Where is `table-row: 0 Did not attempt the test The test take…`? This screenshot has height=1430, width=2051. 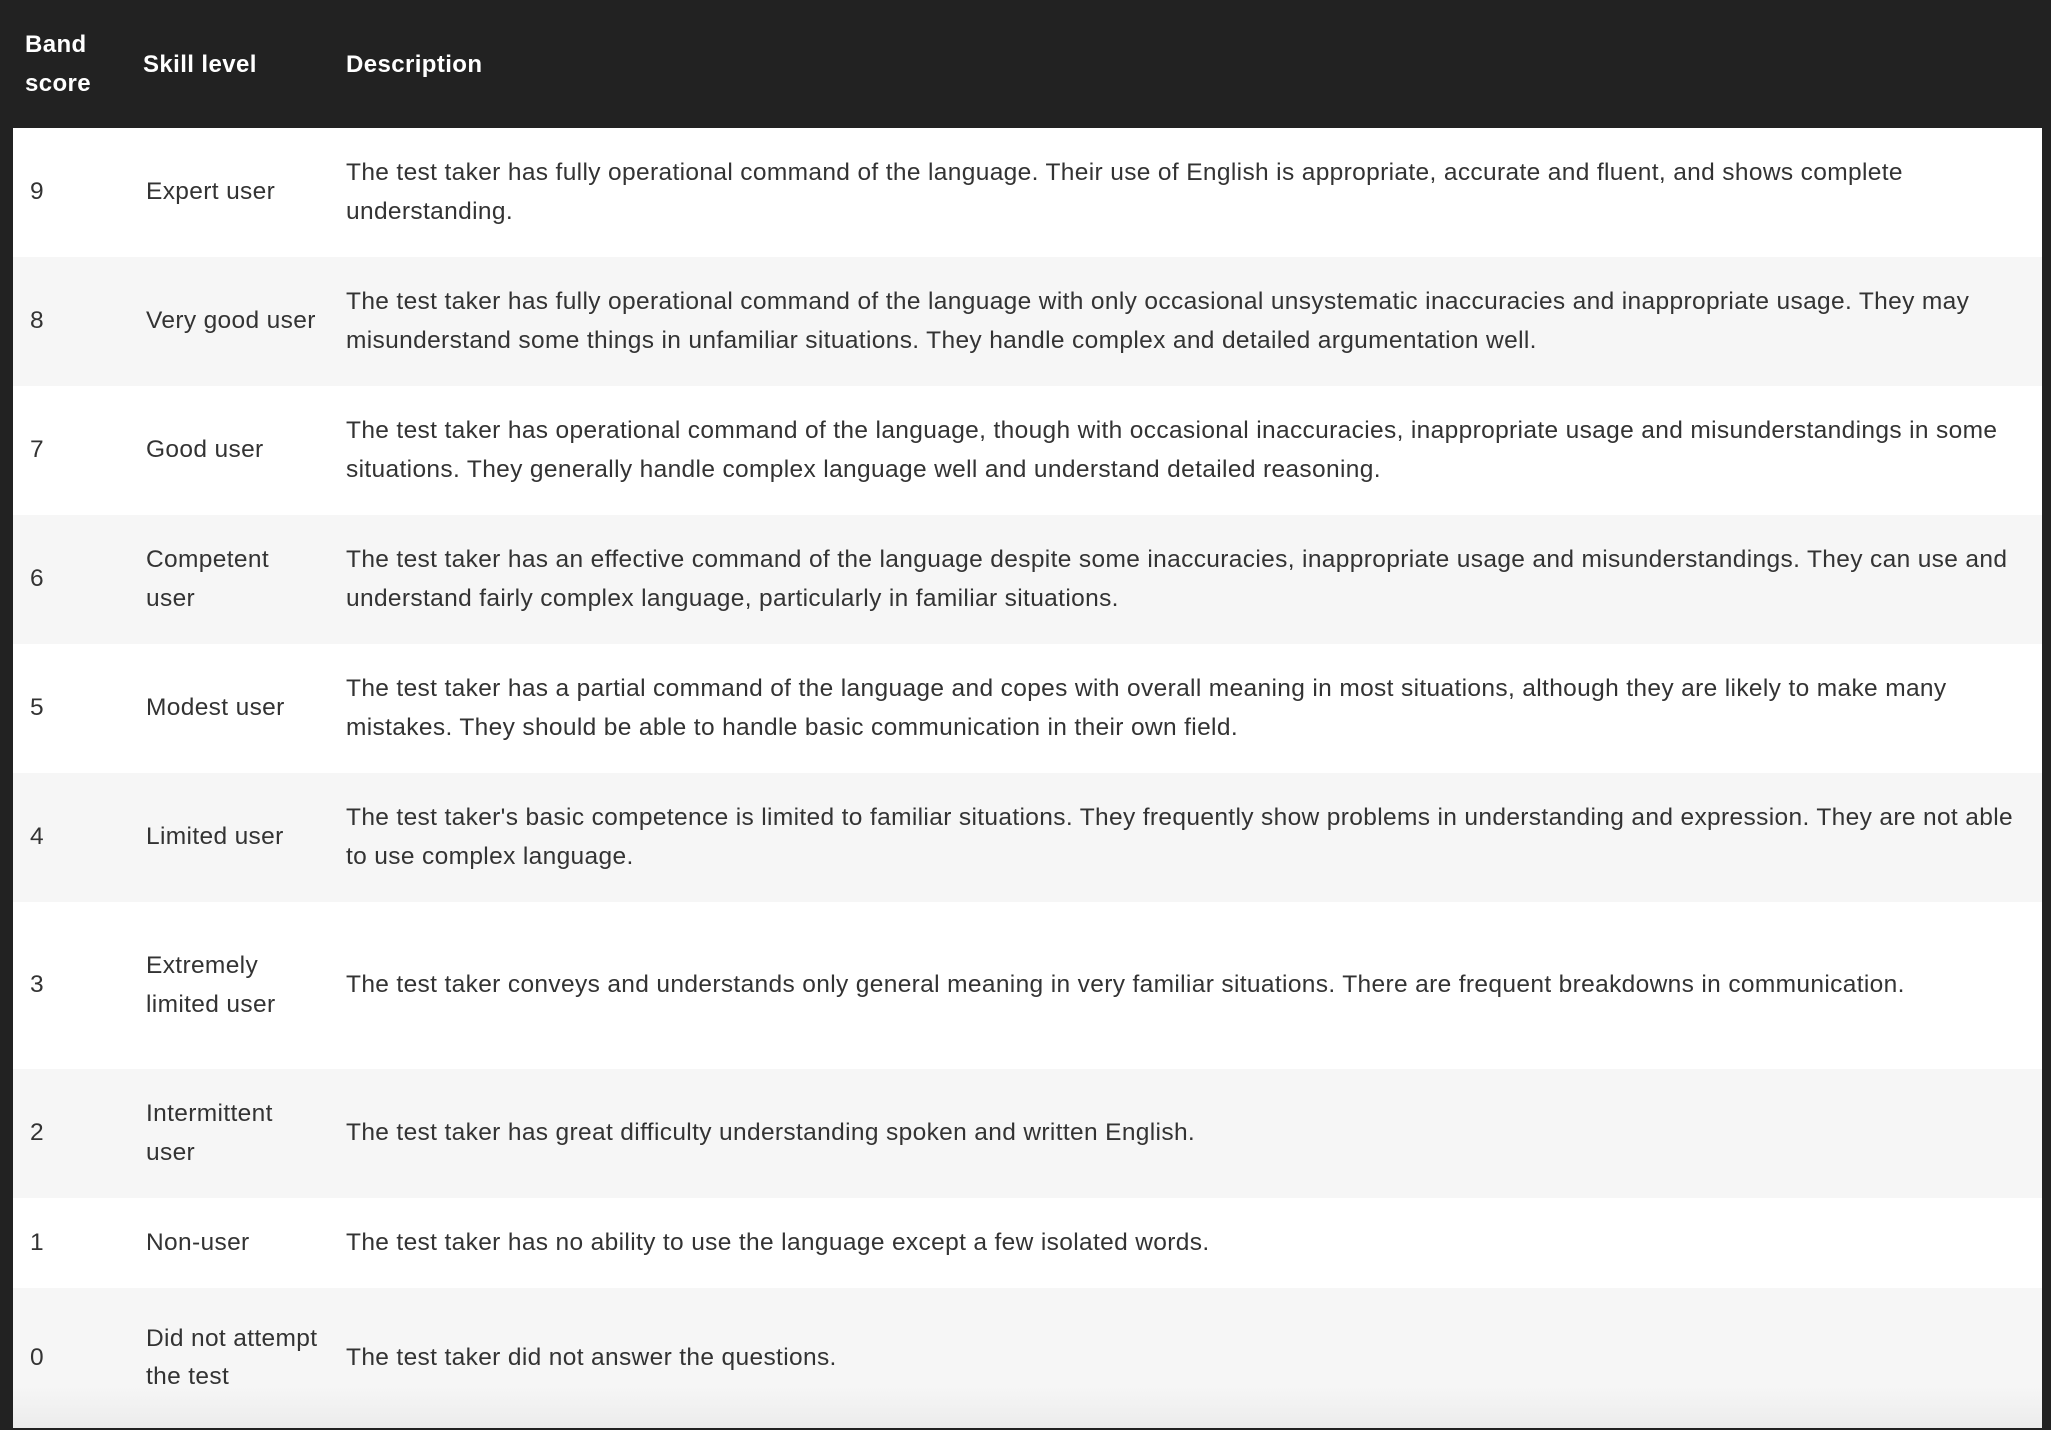 table-row: 0 Did not attempt the test The test take… is located at coordinates (1027, 1358).